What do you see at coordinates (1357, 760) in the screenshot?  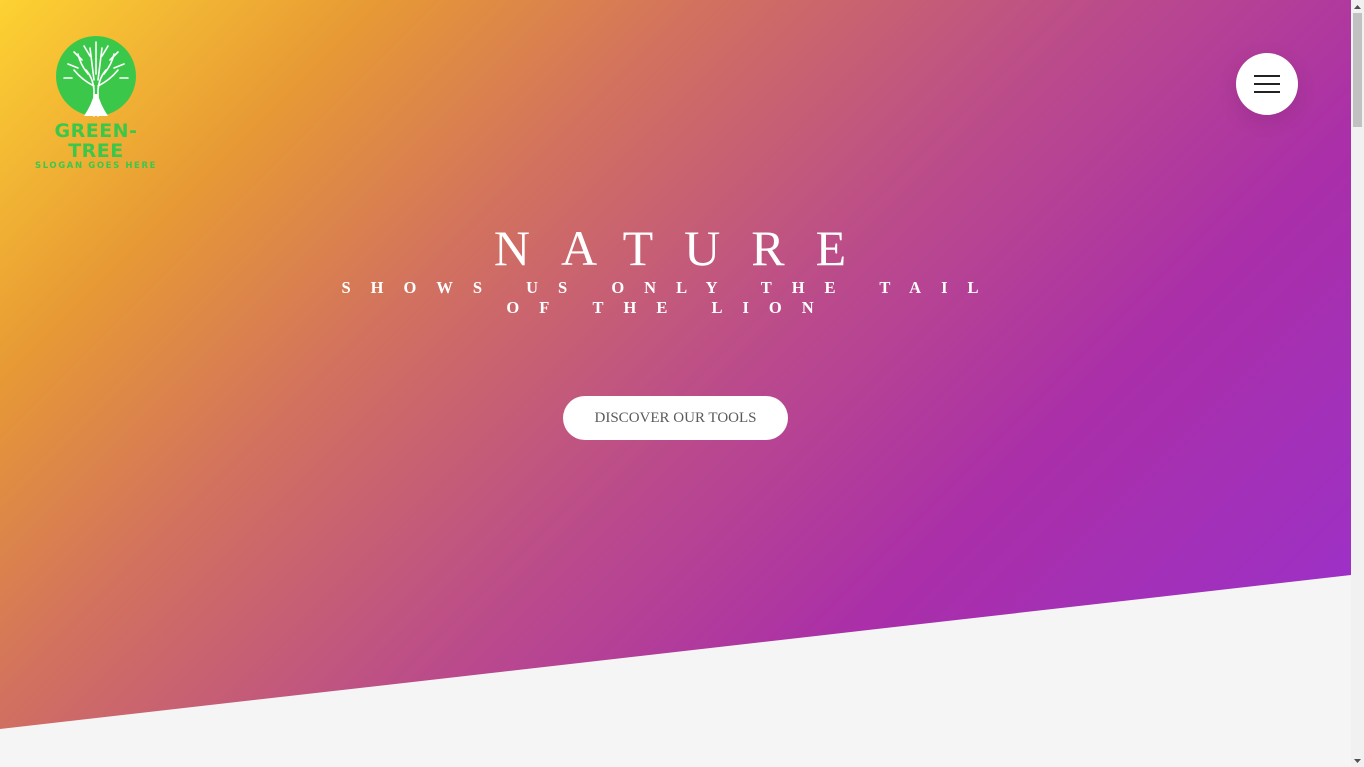 I see `scroll-down-arrow-icon` at bounding box center [1357, 760].